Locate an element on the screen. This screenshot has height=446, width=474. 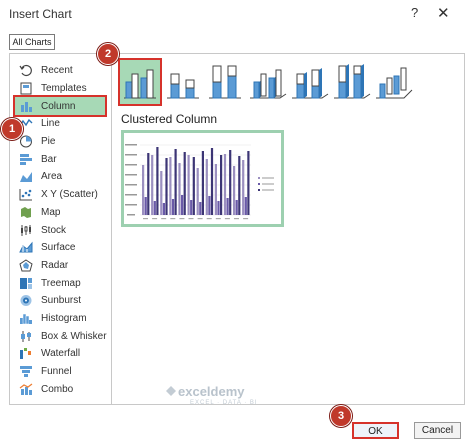
subtype-3d-100-stacked-column is located at coordinates (352, 82).